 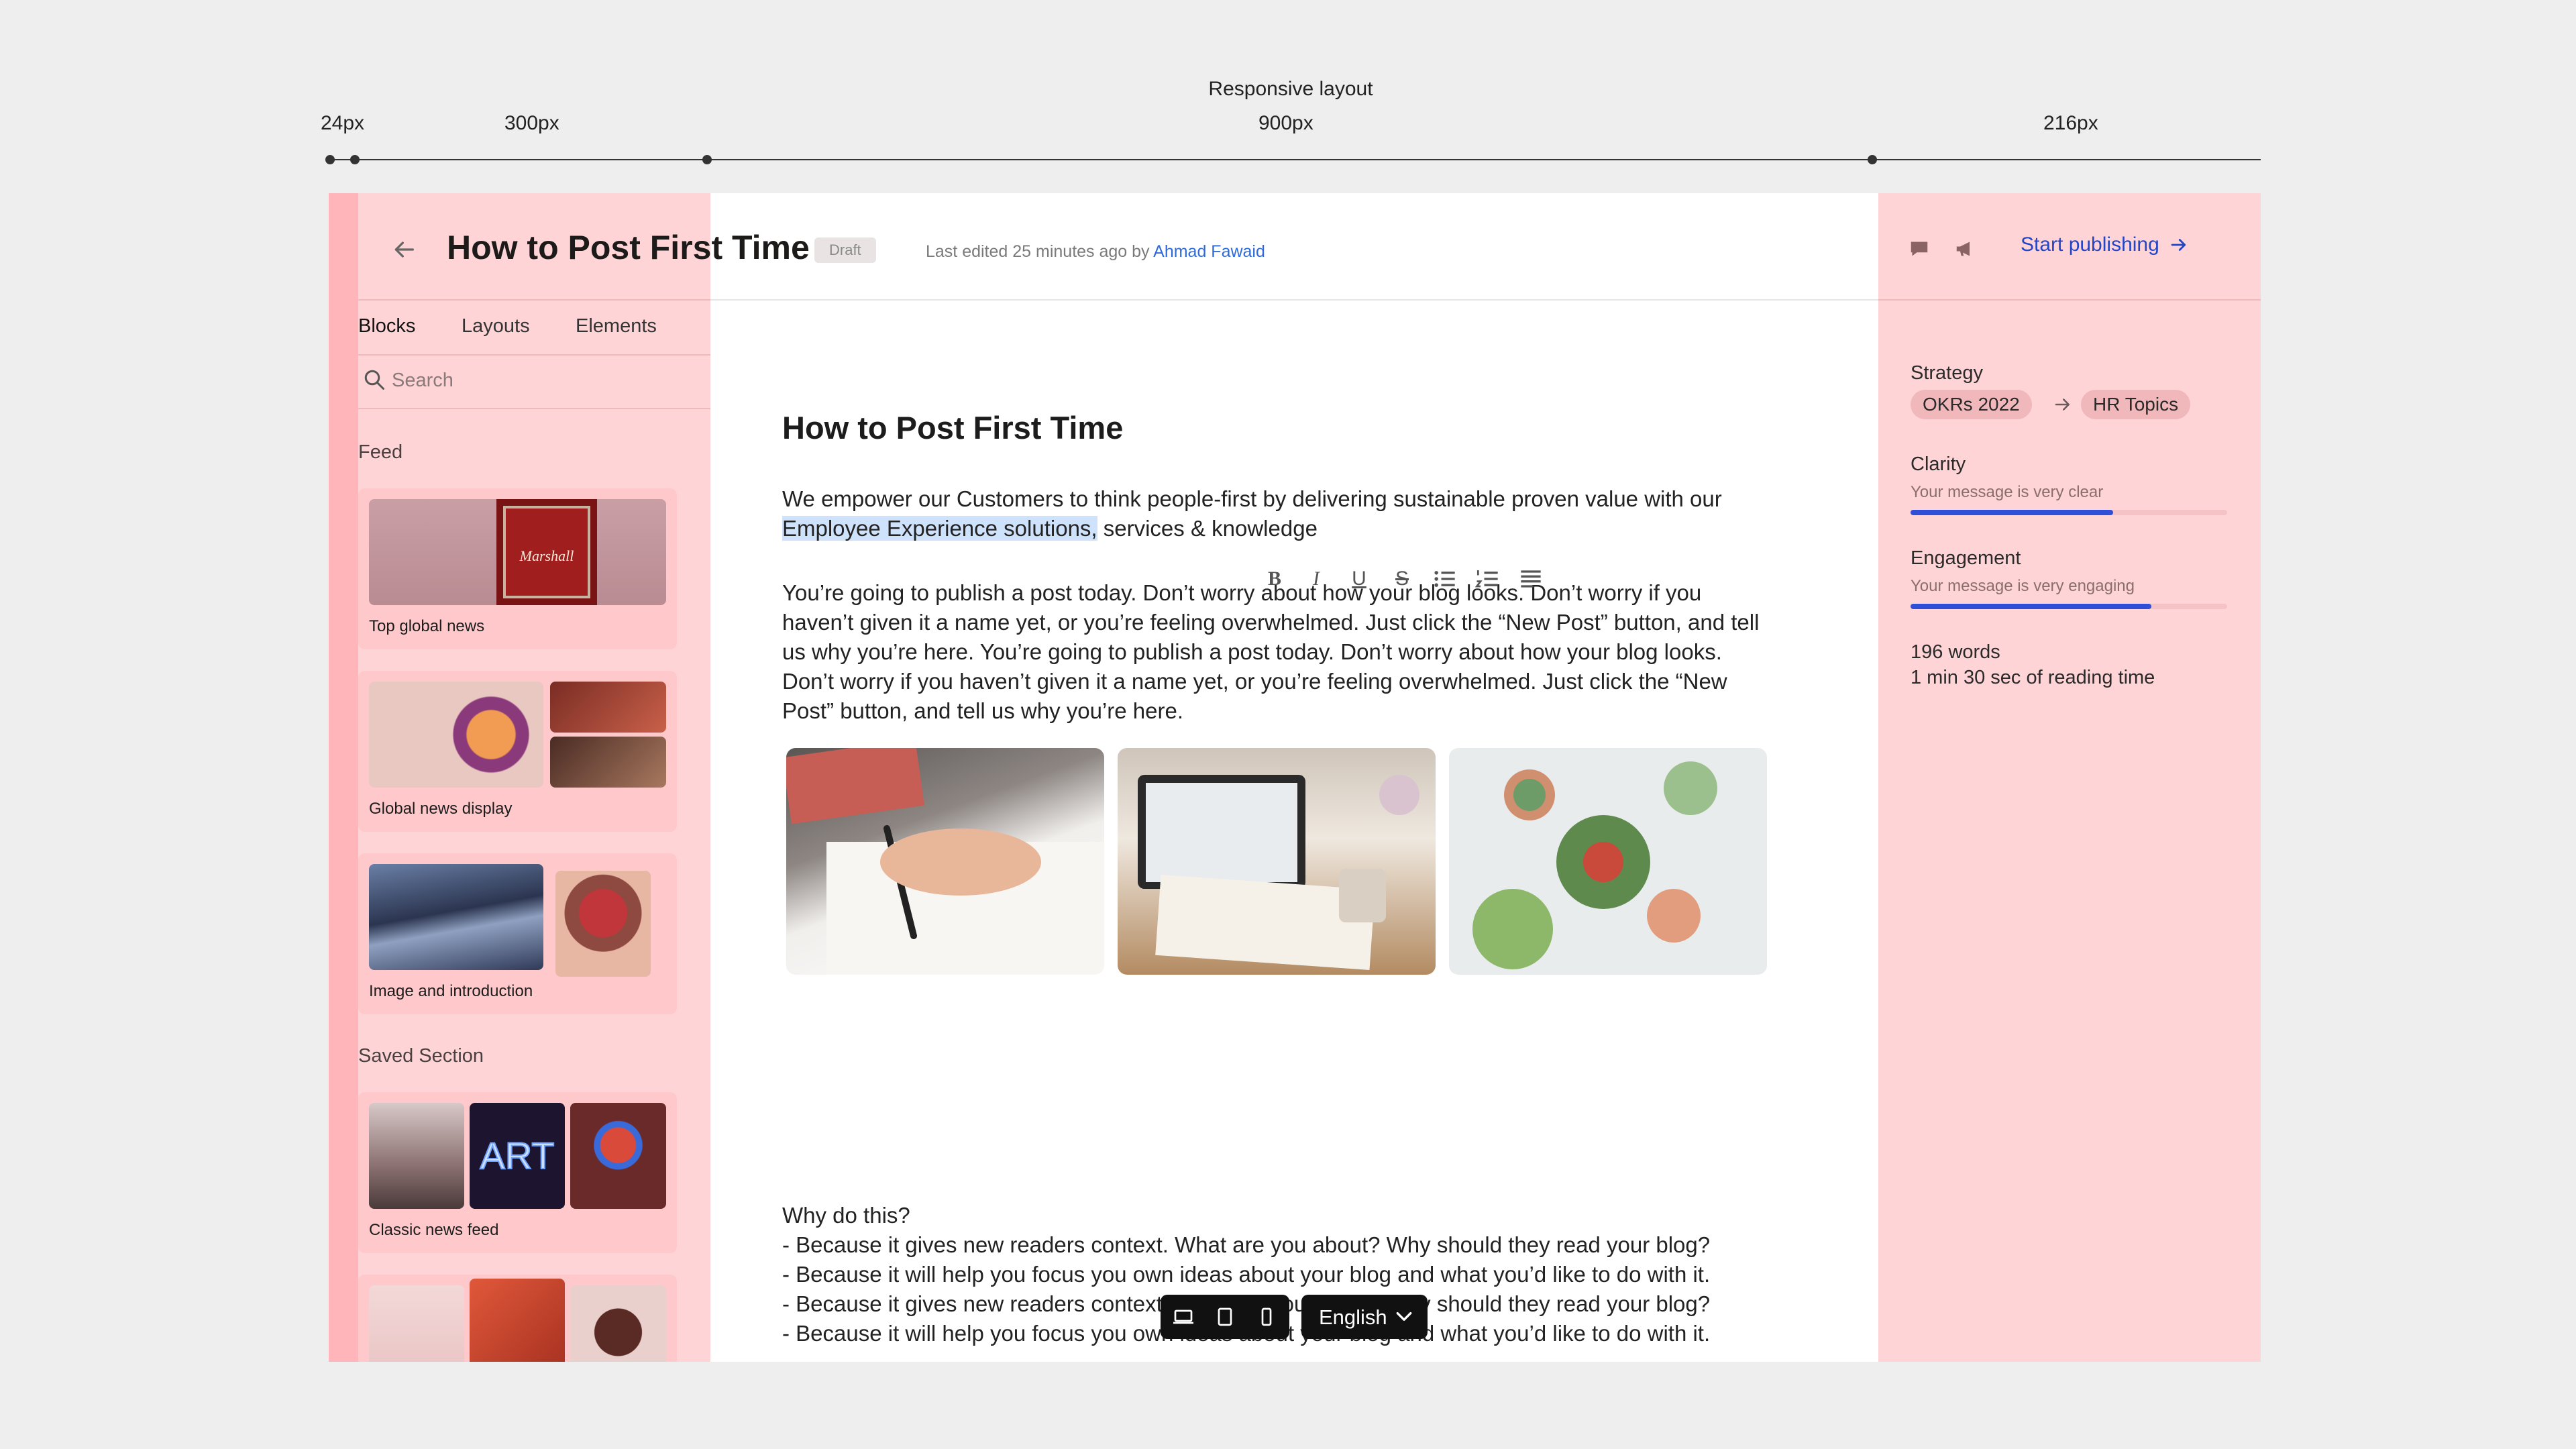 I want to click on document-title: How to Post First Time, so click(x=952, y=427).